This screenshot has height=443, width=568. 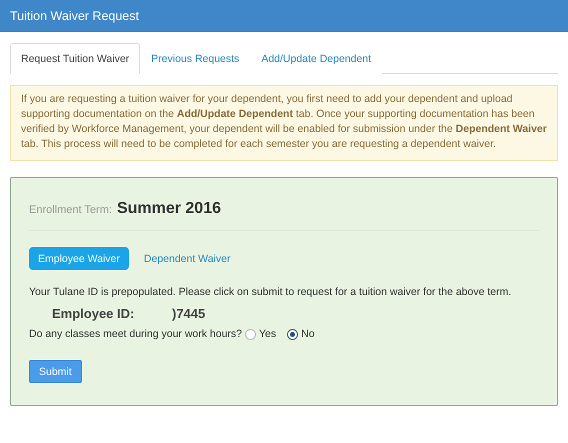 I want to click on tab: Request Tuition Waiver, so click(x=75, y=58).